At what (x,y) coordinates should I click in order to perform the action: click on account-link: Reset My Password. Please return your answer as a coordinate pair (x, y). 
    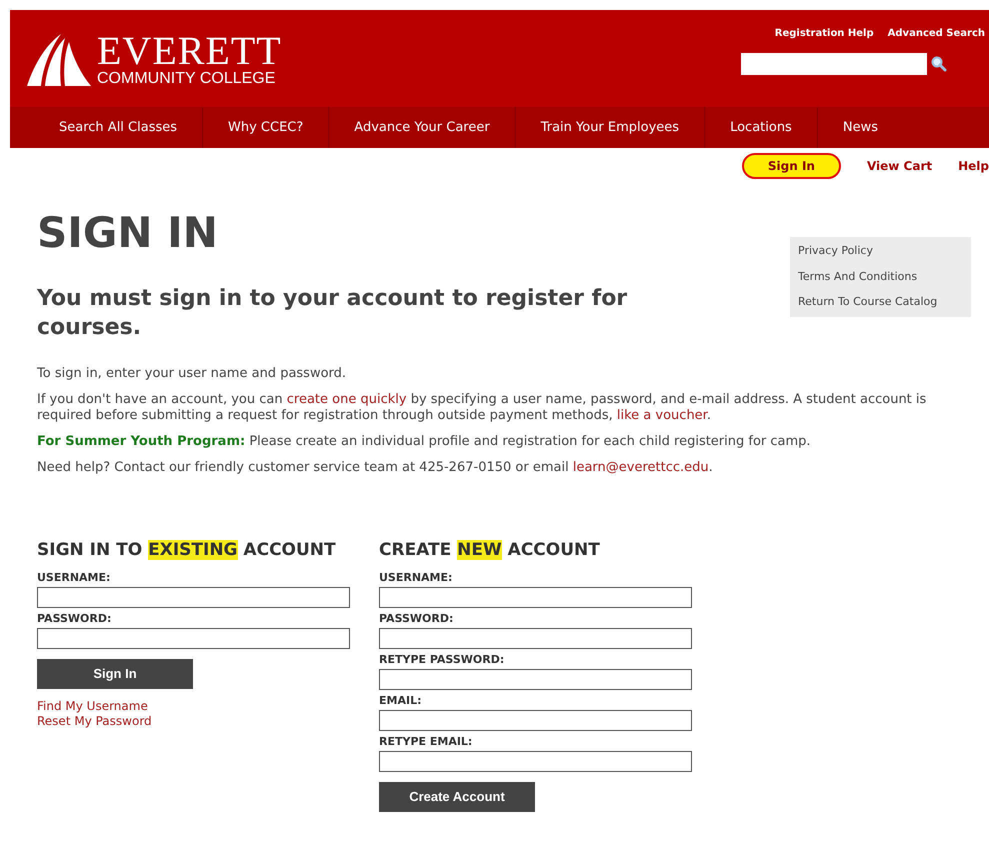
    Looking at the image, I should click on (94, 721).